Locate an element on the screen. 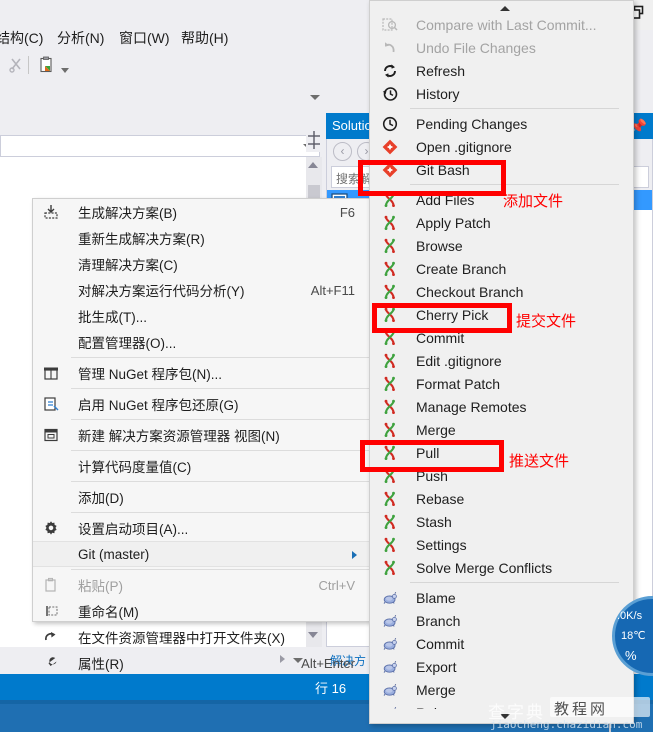 This screenshot has width=653, height=732. git-submenu-item-label: Checkout Branch is located at coordinates (470, 291).